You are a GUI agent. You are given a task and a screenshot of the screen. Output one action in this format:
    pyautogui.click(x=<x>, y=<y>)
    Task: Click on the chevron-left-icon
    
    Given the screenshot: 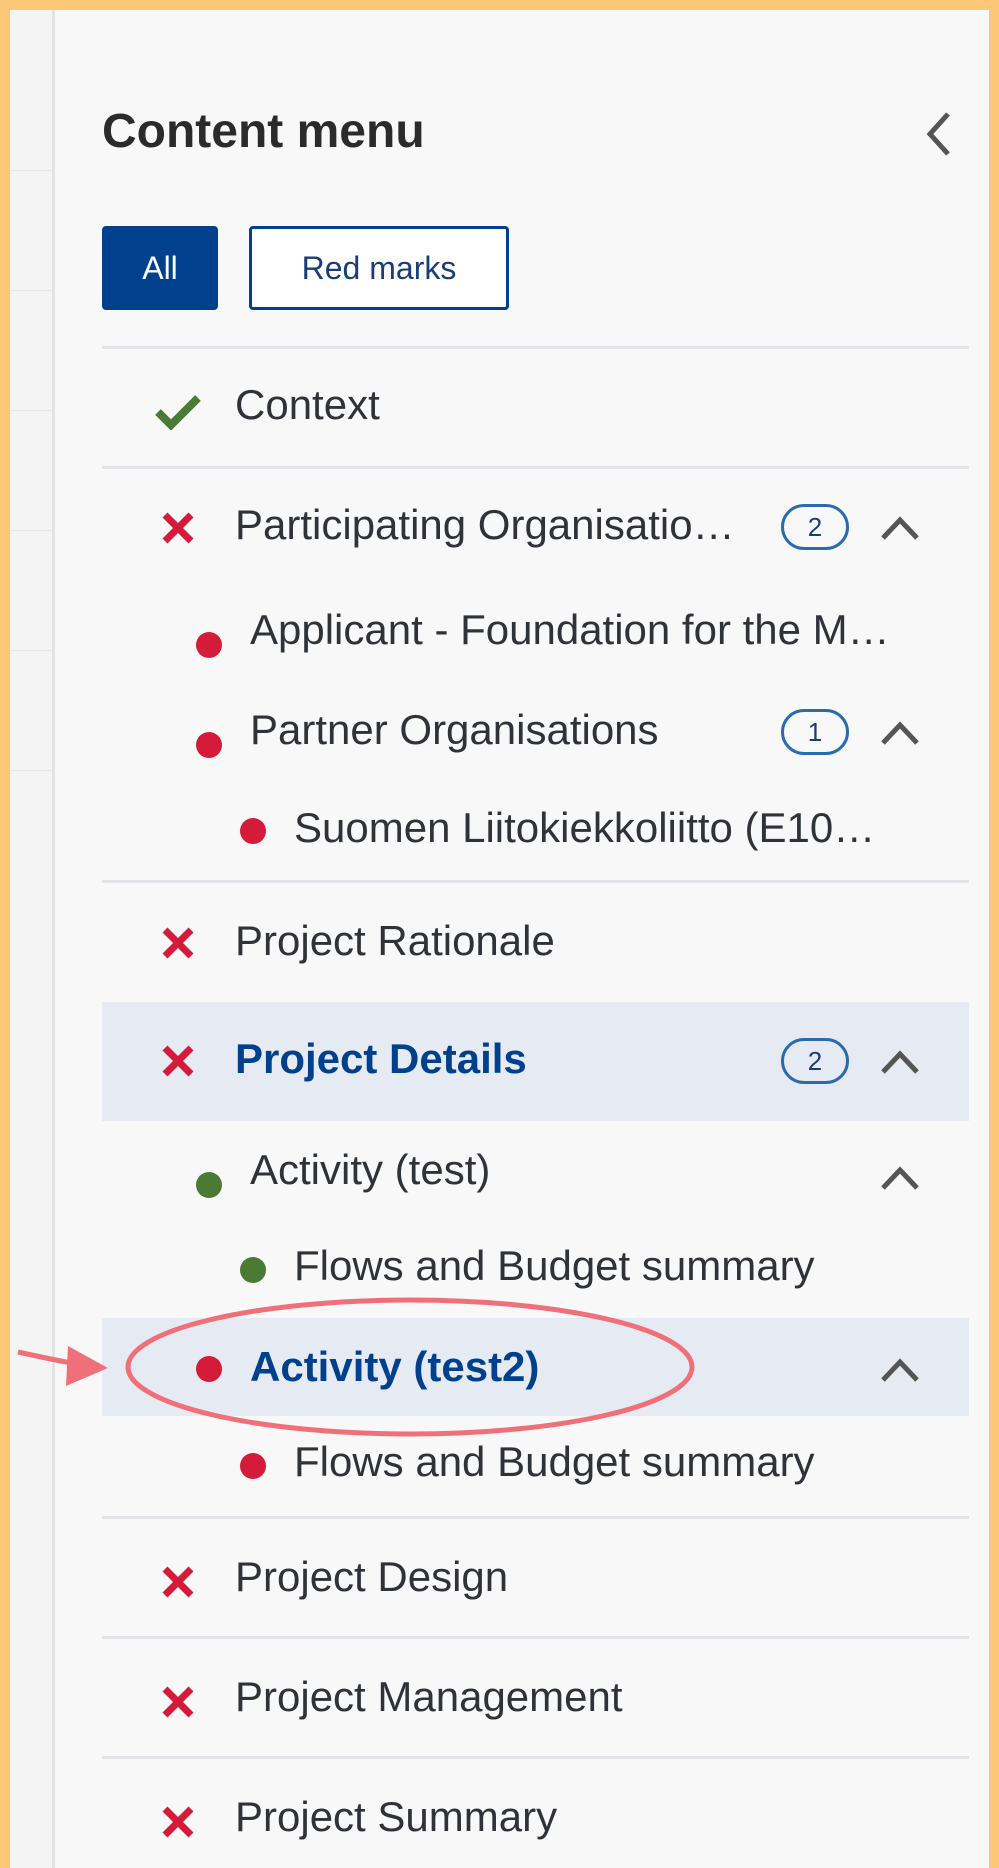 What is the action you would take?
    pyautogui.click(x=938, y=134)
    